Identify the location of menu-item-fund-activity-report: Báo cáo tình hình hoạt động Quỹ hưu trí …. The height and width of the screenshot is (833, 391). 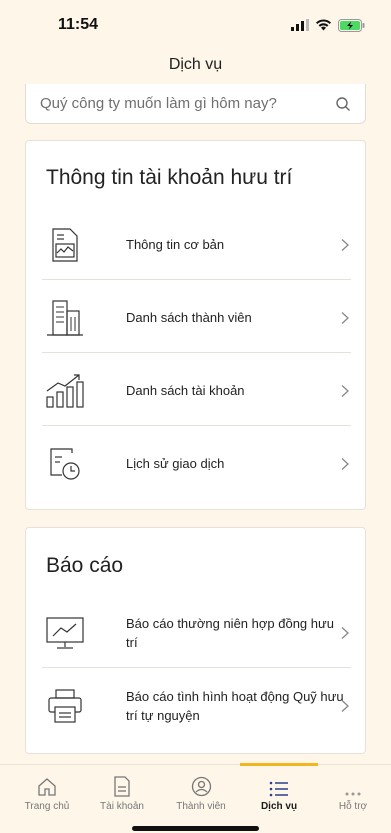
(196, 705).